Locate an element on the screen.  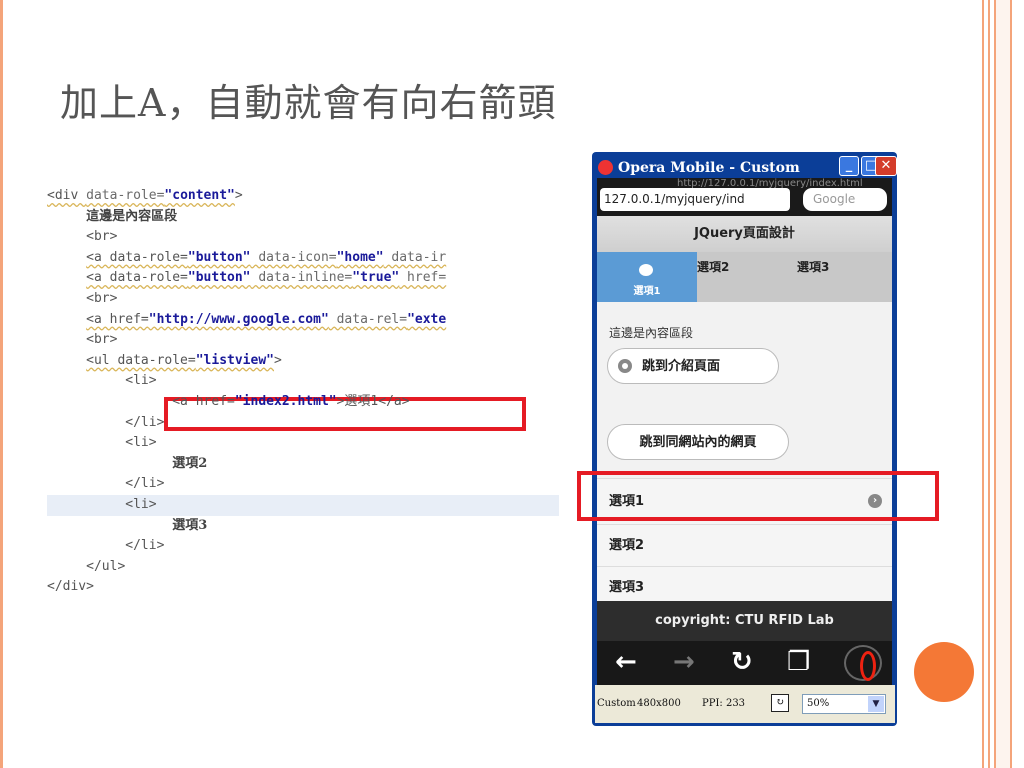
zoom-select: 50% ▼ is located at coordinates (844, 704).